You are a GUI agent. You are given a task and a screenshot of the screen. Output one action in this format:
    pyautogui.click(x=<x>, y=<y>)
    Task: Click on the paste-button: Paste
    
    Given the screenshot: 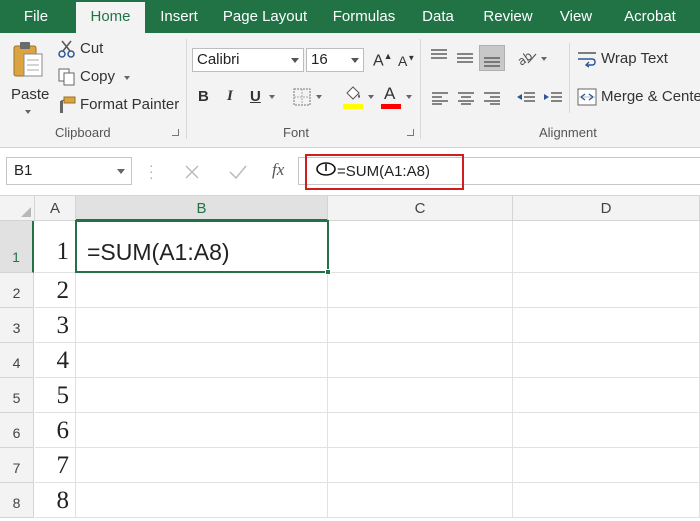 What is the action you would take?
    pyautogui.click(x=28, y=78)
    